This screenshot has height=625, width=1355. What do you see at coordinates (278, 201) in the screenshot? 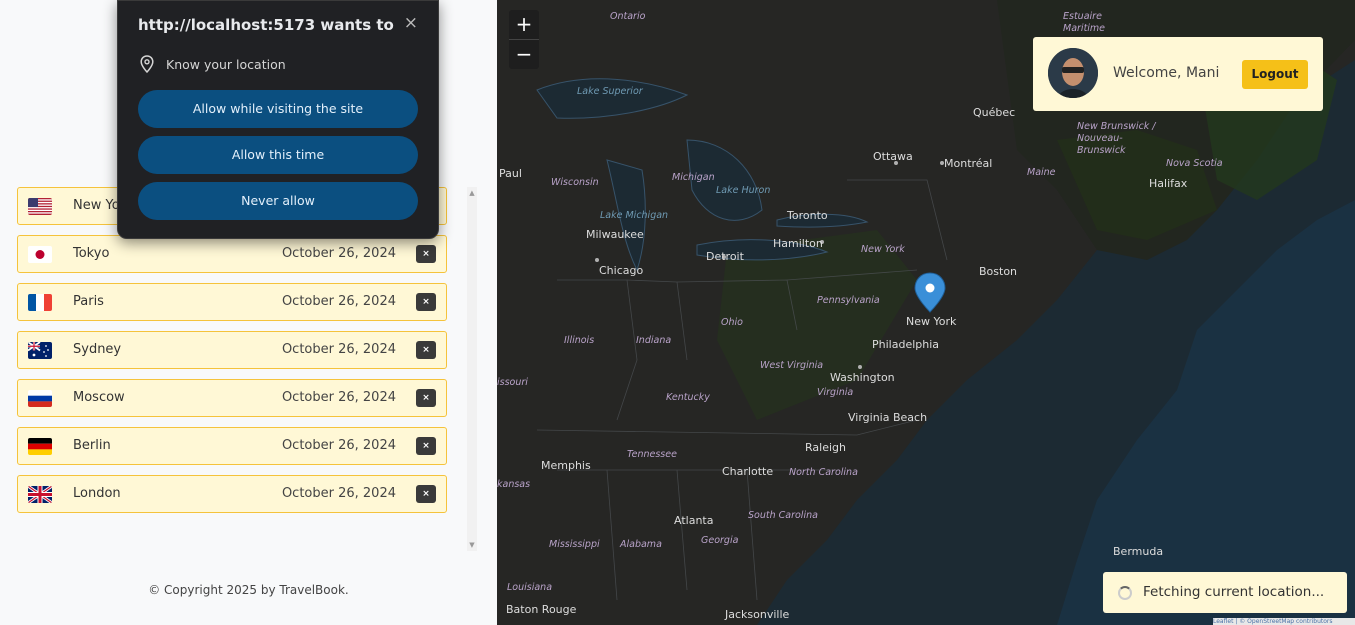
I see `never-allow-button: Never allow` at bounding box center [278, 201].